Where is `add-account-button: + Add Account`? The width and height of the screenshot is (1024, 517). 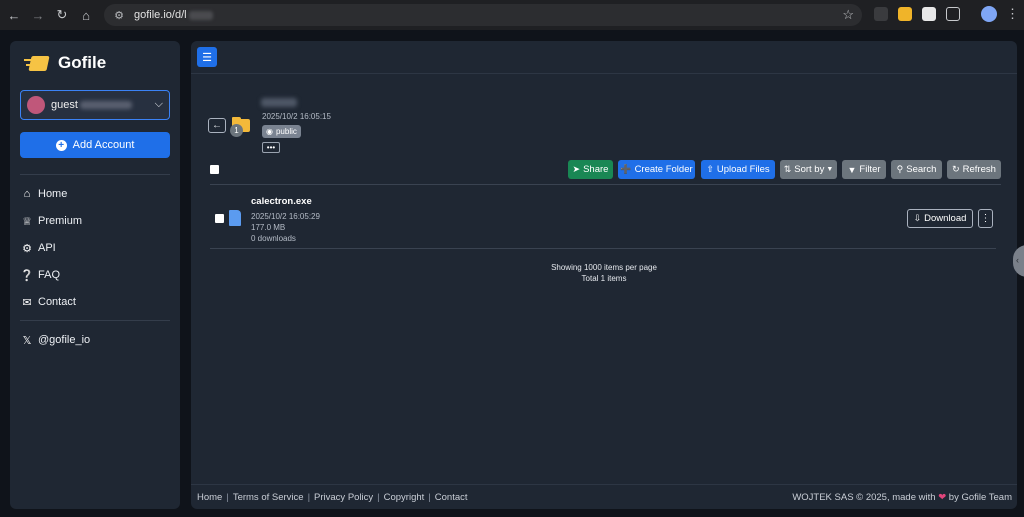 add-account-button: + Add Account is located at coordinates (95, 145).